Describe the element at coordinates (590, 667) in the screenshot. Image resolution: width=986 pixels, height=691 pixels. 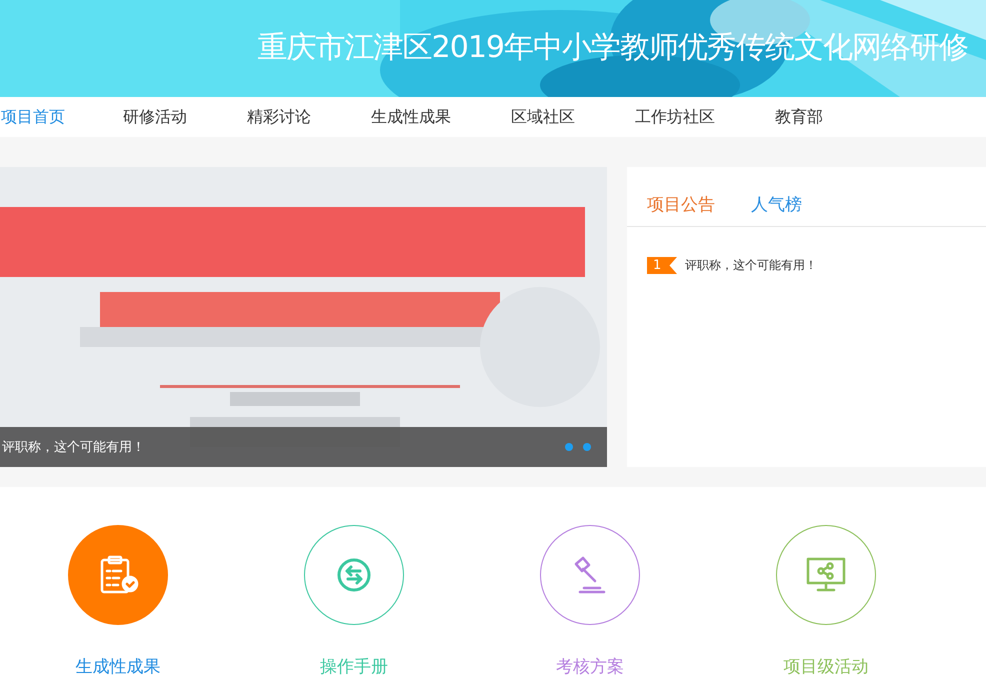
I see `quick-link-label: 考核方案` at that location.